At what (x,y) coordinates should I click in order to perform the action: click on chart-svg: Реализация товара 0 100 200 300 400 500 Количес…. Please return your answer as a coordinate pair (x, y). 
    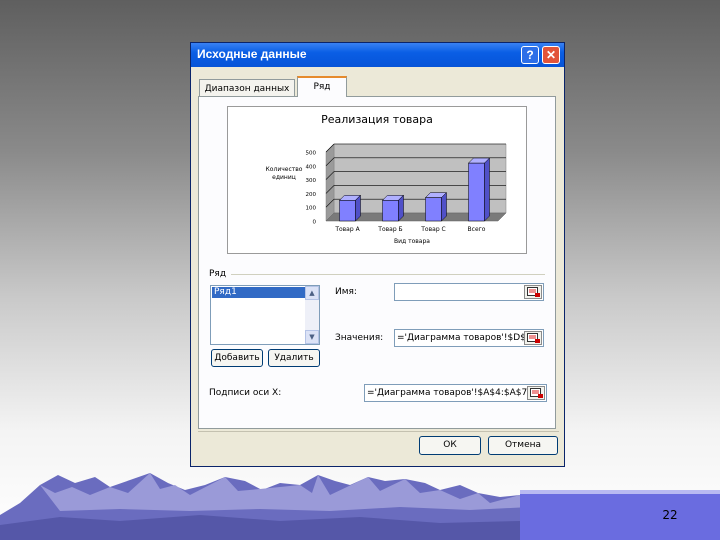
    Looking at the image, I should click on (386, 179).